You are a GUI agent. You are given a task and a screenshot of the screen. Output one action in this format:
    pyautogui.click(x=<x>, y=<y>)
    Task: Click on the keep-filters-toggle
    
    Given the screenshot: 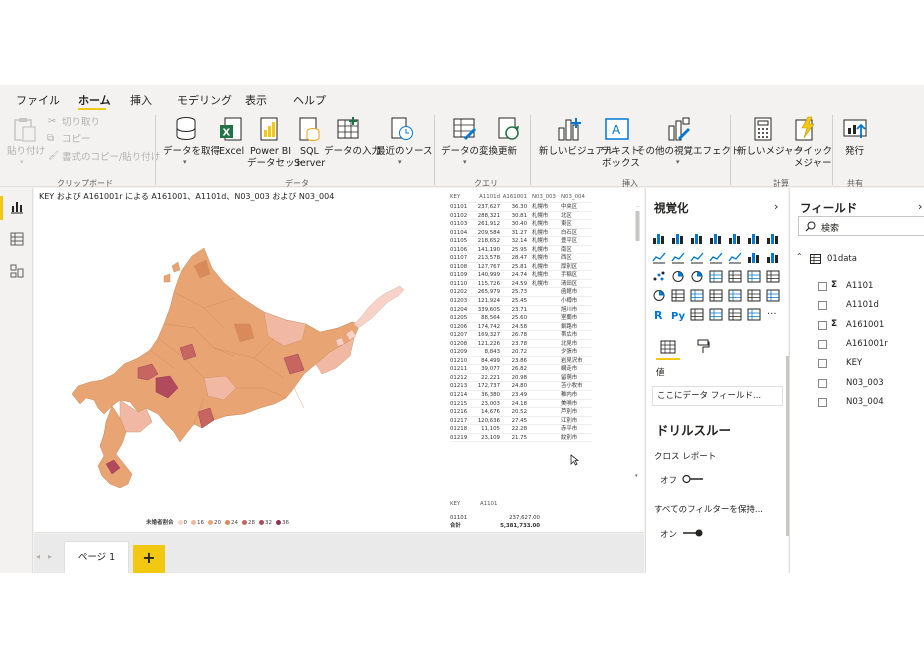 What is the action you would take?
    pyautogui.click(x=693, y=533)
    